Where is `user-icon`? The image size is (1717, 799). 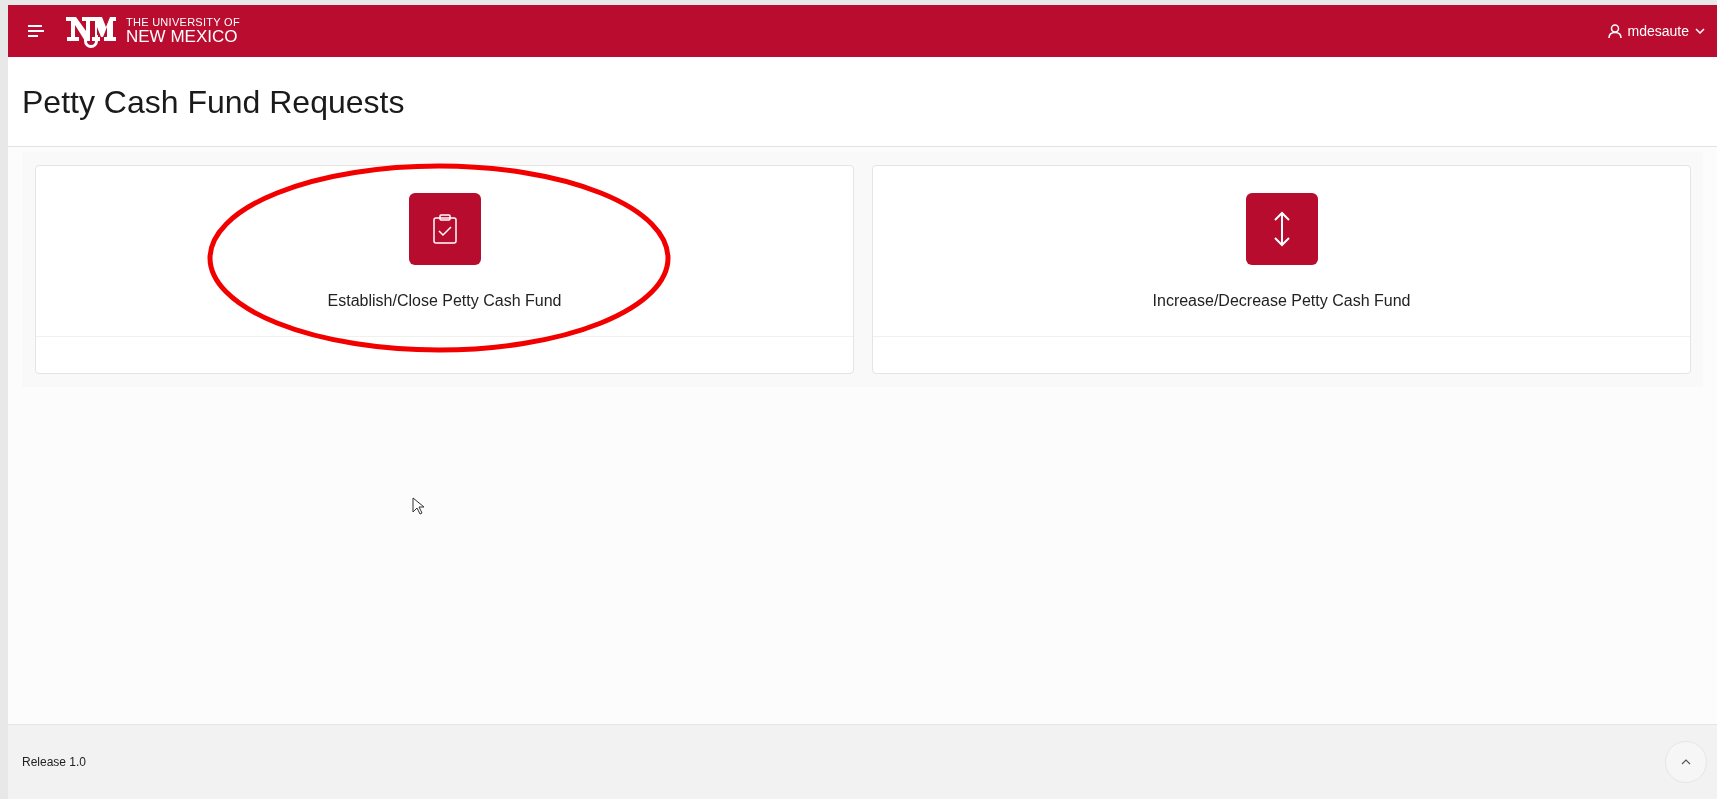 user-icon is located at coordinates (1614, 31).